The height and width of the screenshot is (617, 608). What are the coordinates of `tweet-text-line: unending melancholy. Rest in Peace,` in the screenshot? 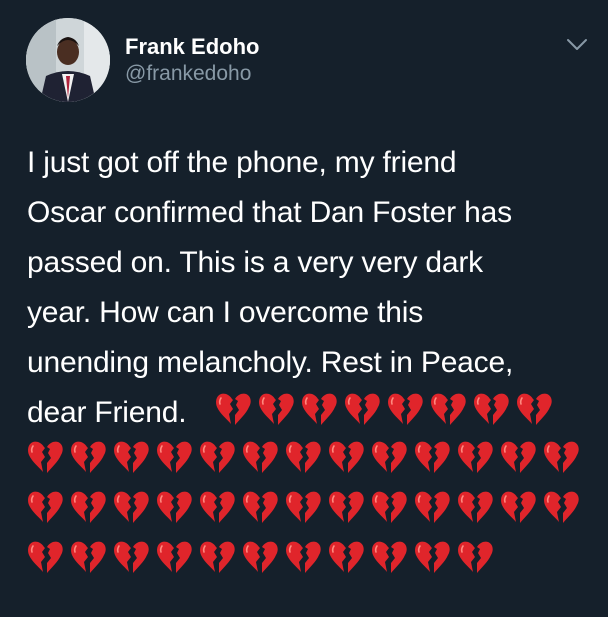 It's located at (270, 362).